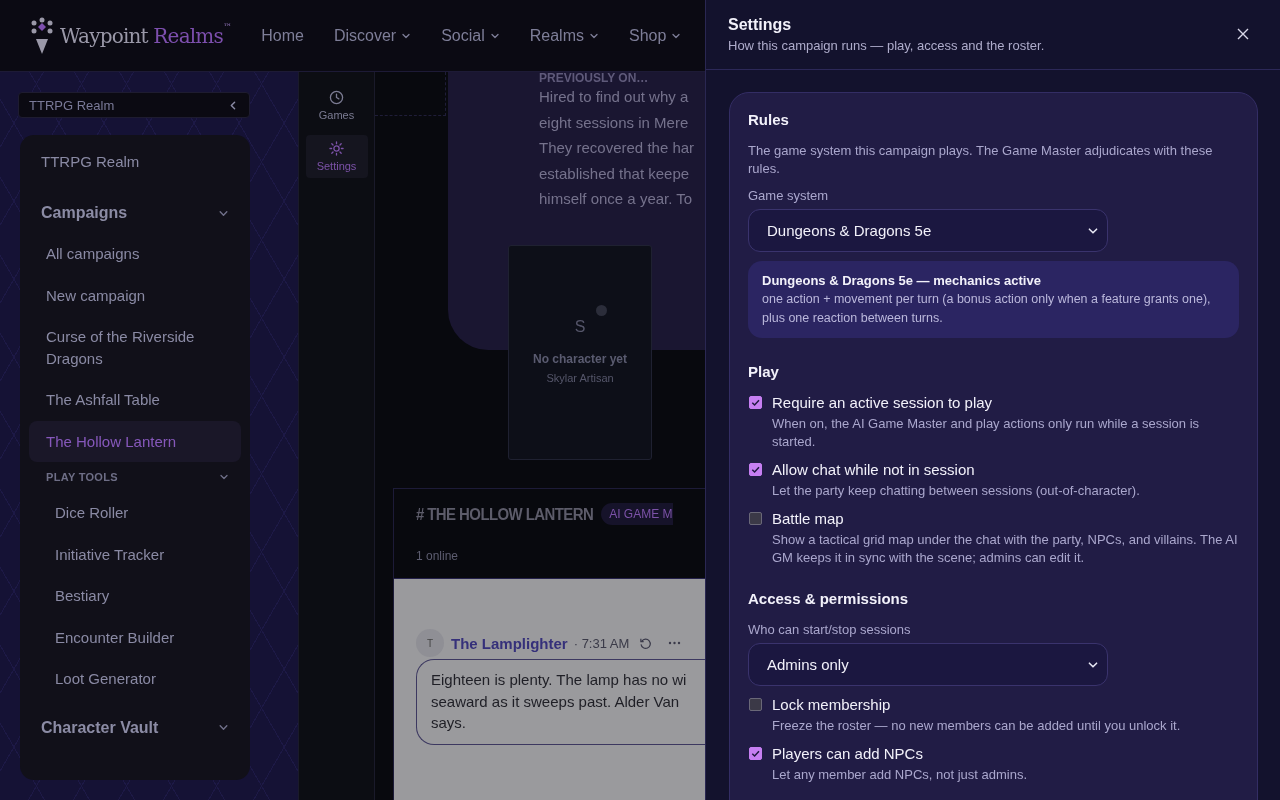 This screenshot has width=1280, height=800. Describe the element at coordinates (614, 122) in the screenshot. I see `recap-text: eight sessions in Mere` at that location.